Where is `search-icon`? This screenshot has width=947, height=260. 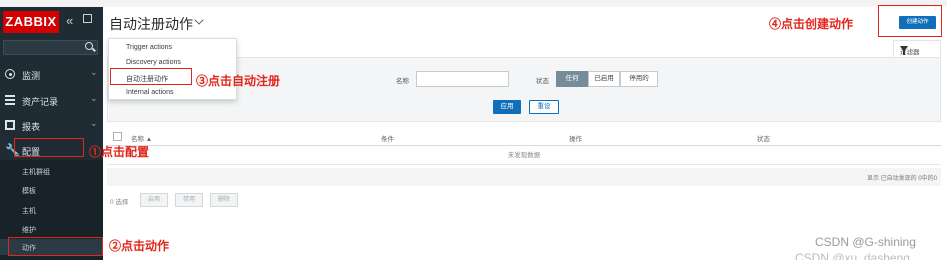
search-icon is located at coordinates (89, 46).